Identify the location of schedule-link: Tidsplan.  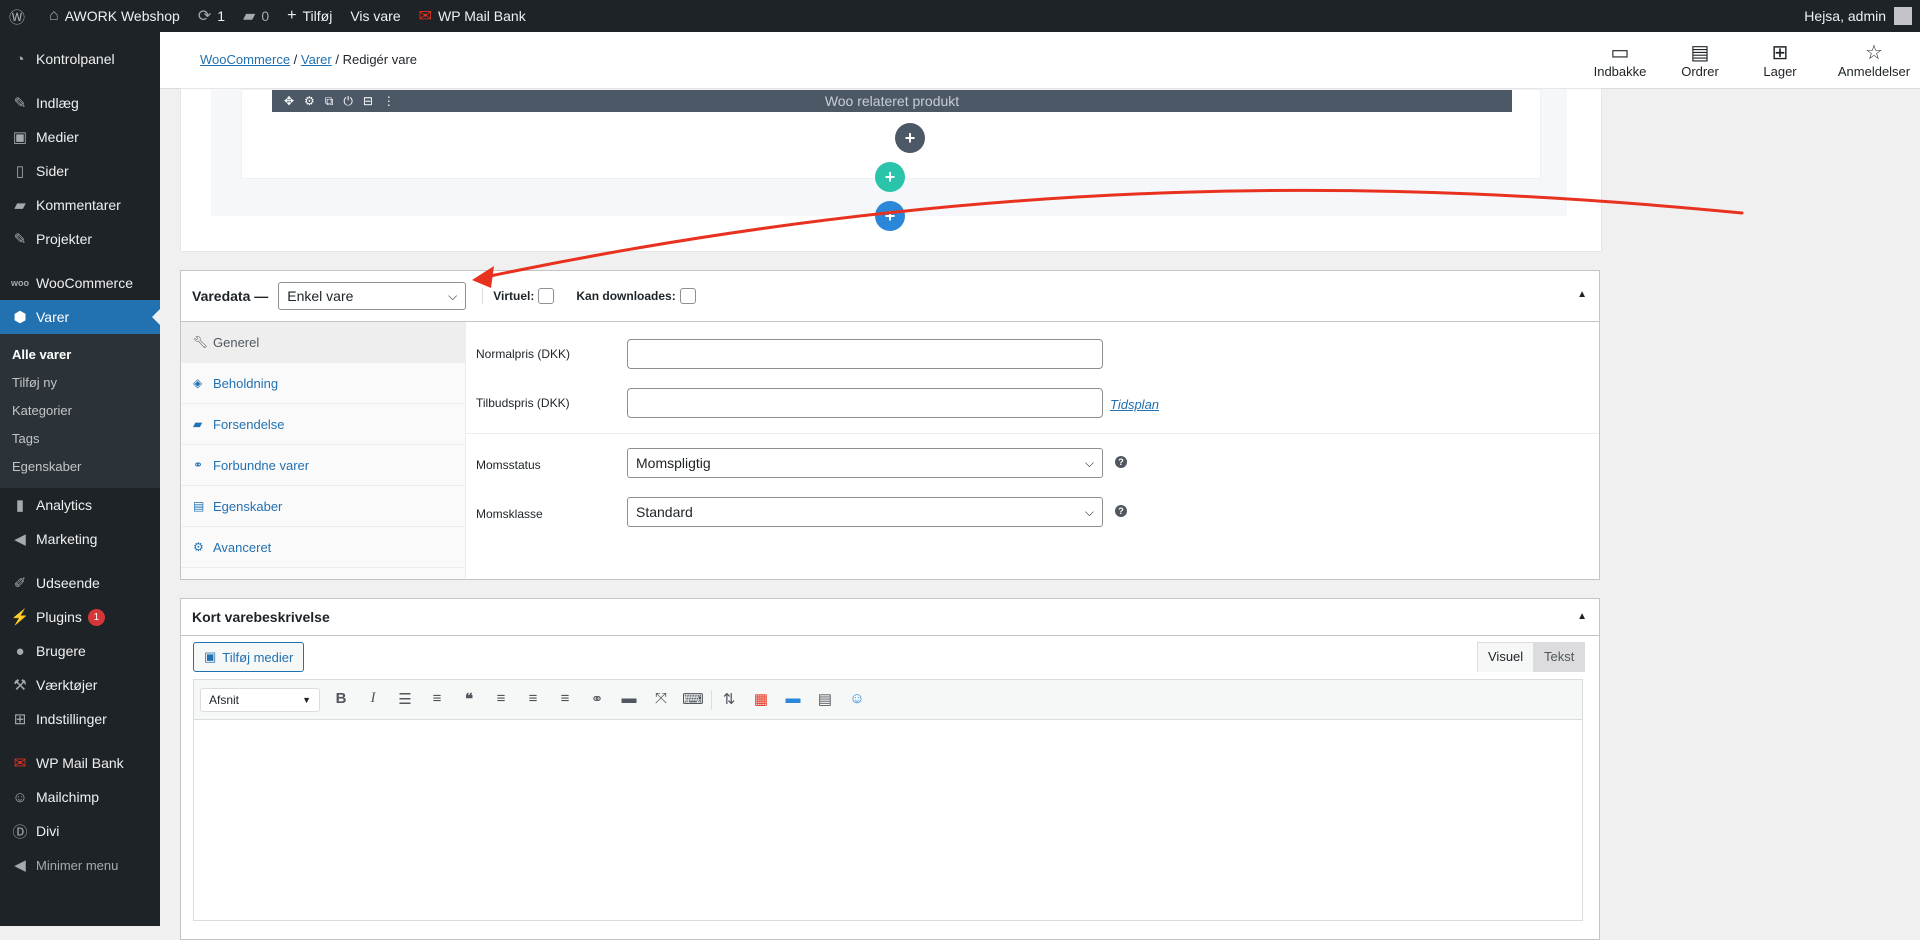
(1134, 404).